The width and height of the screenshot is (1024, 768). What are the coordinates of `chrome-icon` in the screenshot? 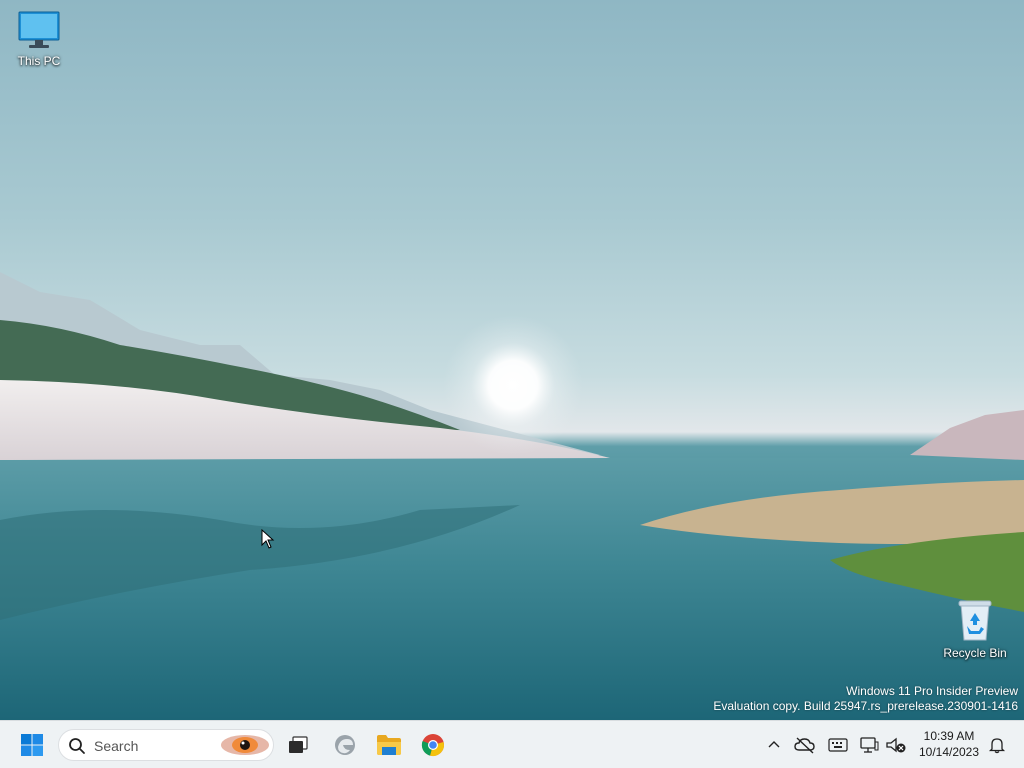 It's located at (432, 745).